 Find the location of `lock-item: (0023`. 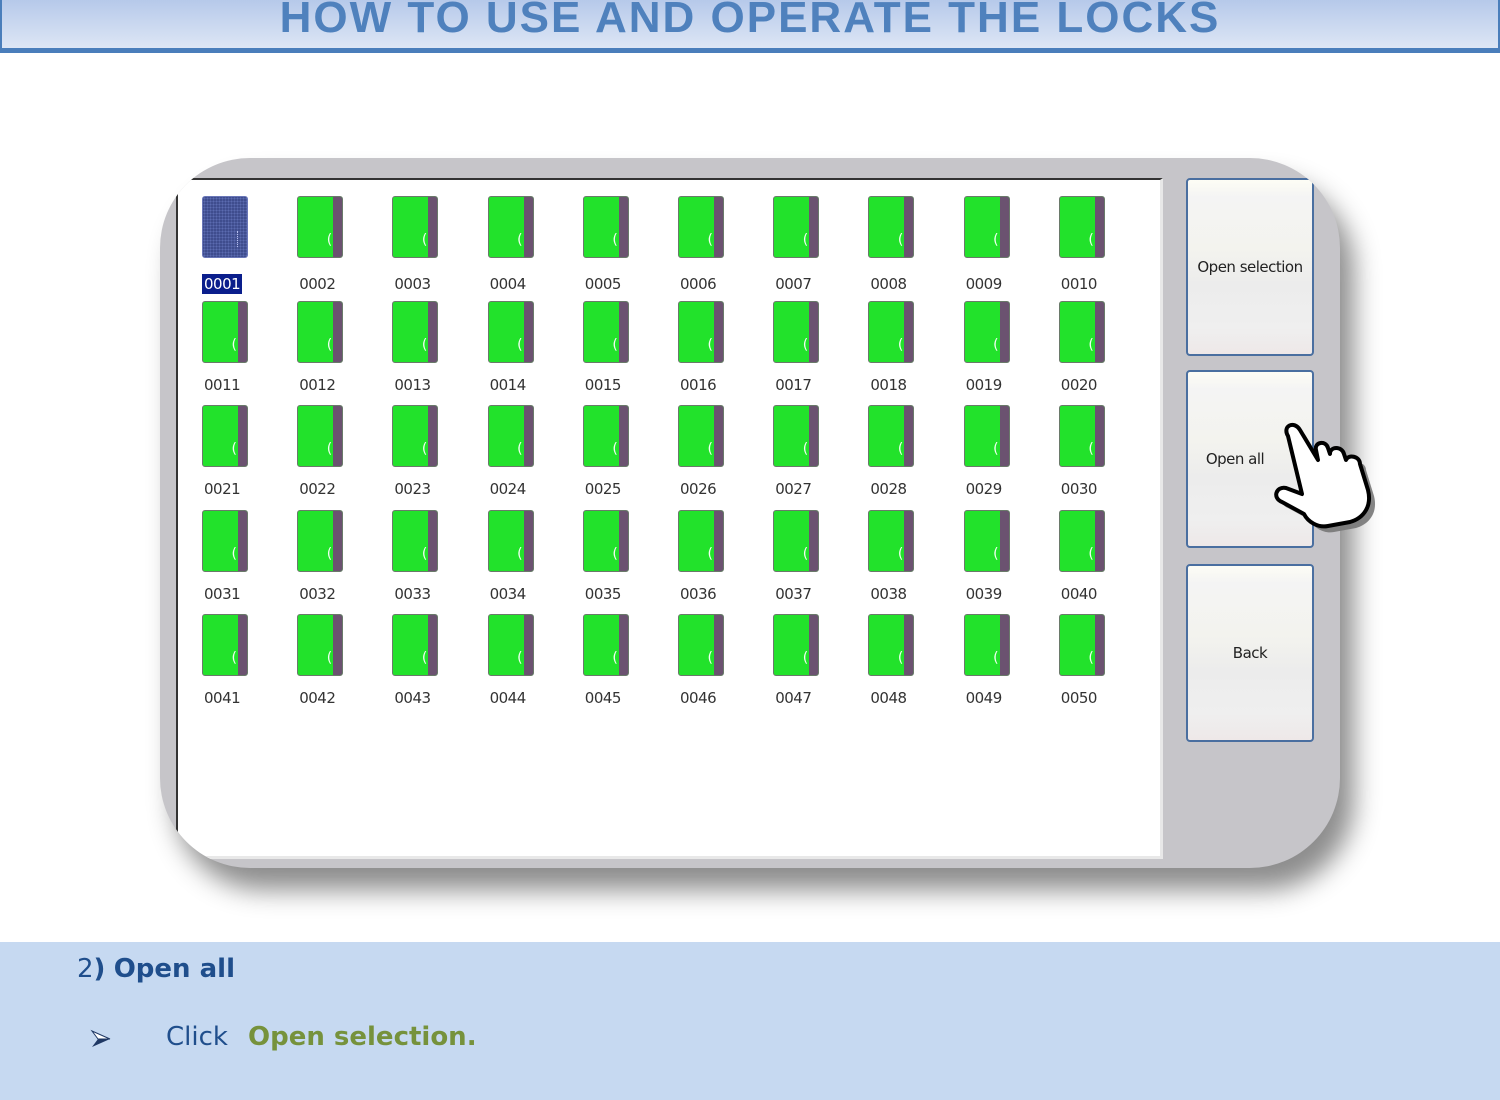

lock-item: (0023 is located at coordinates (432, 457).